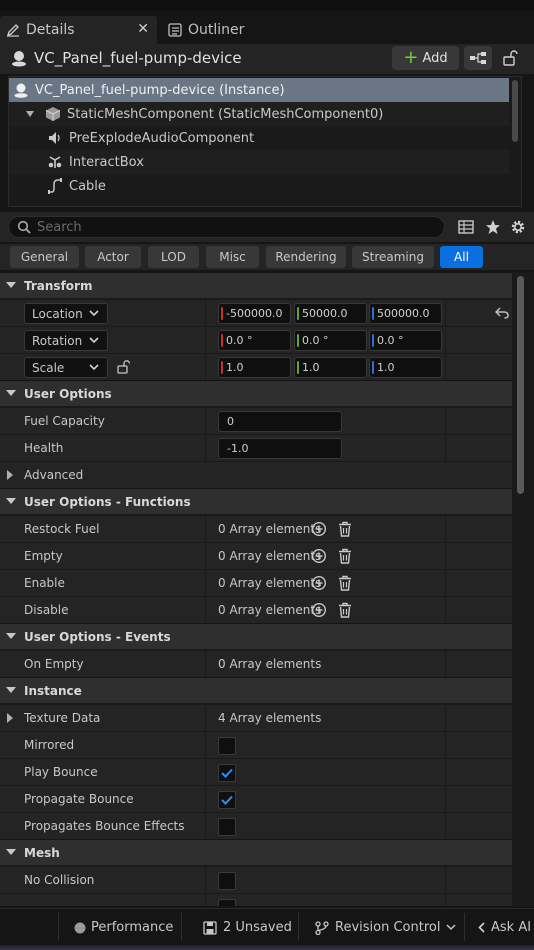 The height and width of the screenshot is (950, 534). What do you see at coordinates (58, 162) in the screenshot?
I see `interact-box-icon` at bounding box center [58, 162].